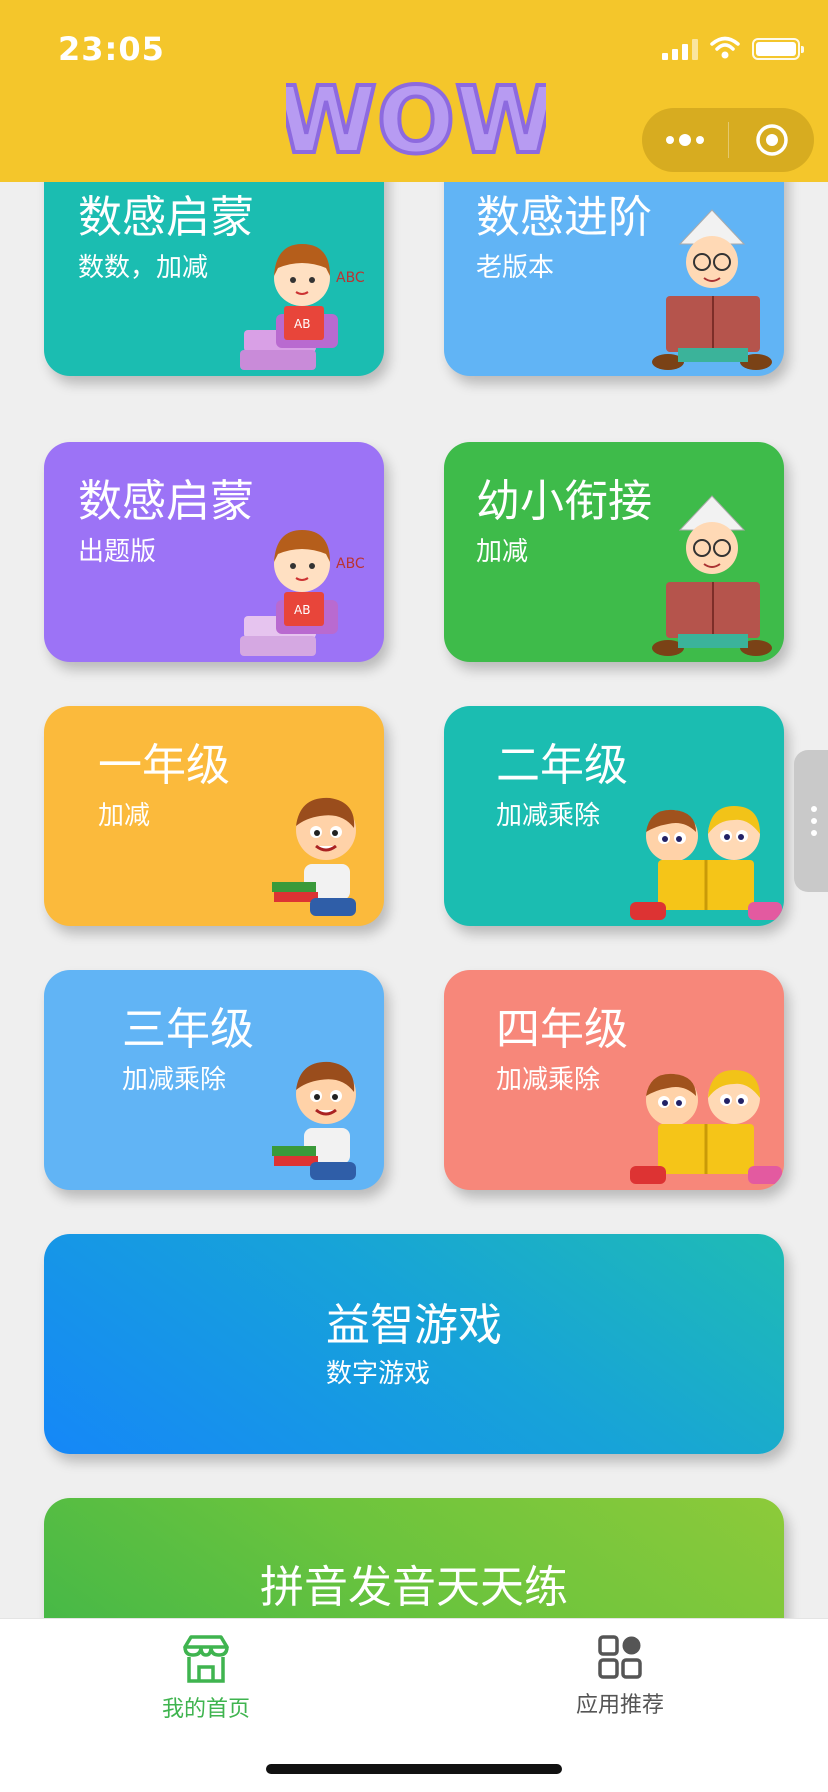  I want to click on card-subtitle: 数数，加减, so click(143, 268).